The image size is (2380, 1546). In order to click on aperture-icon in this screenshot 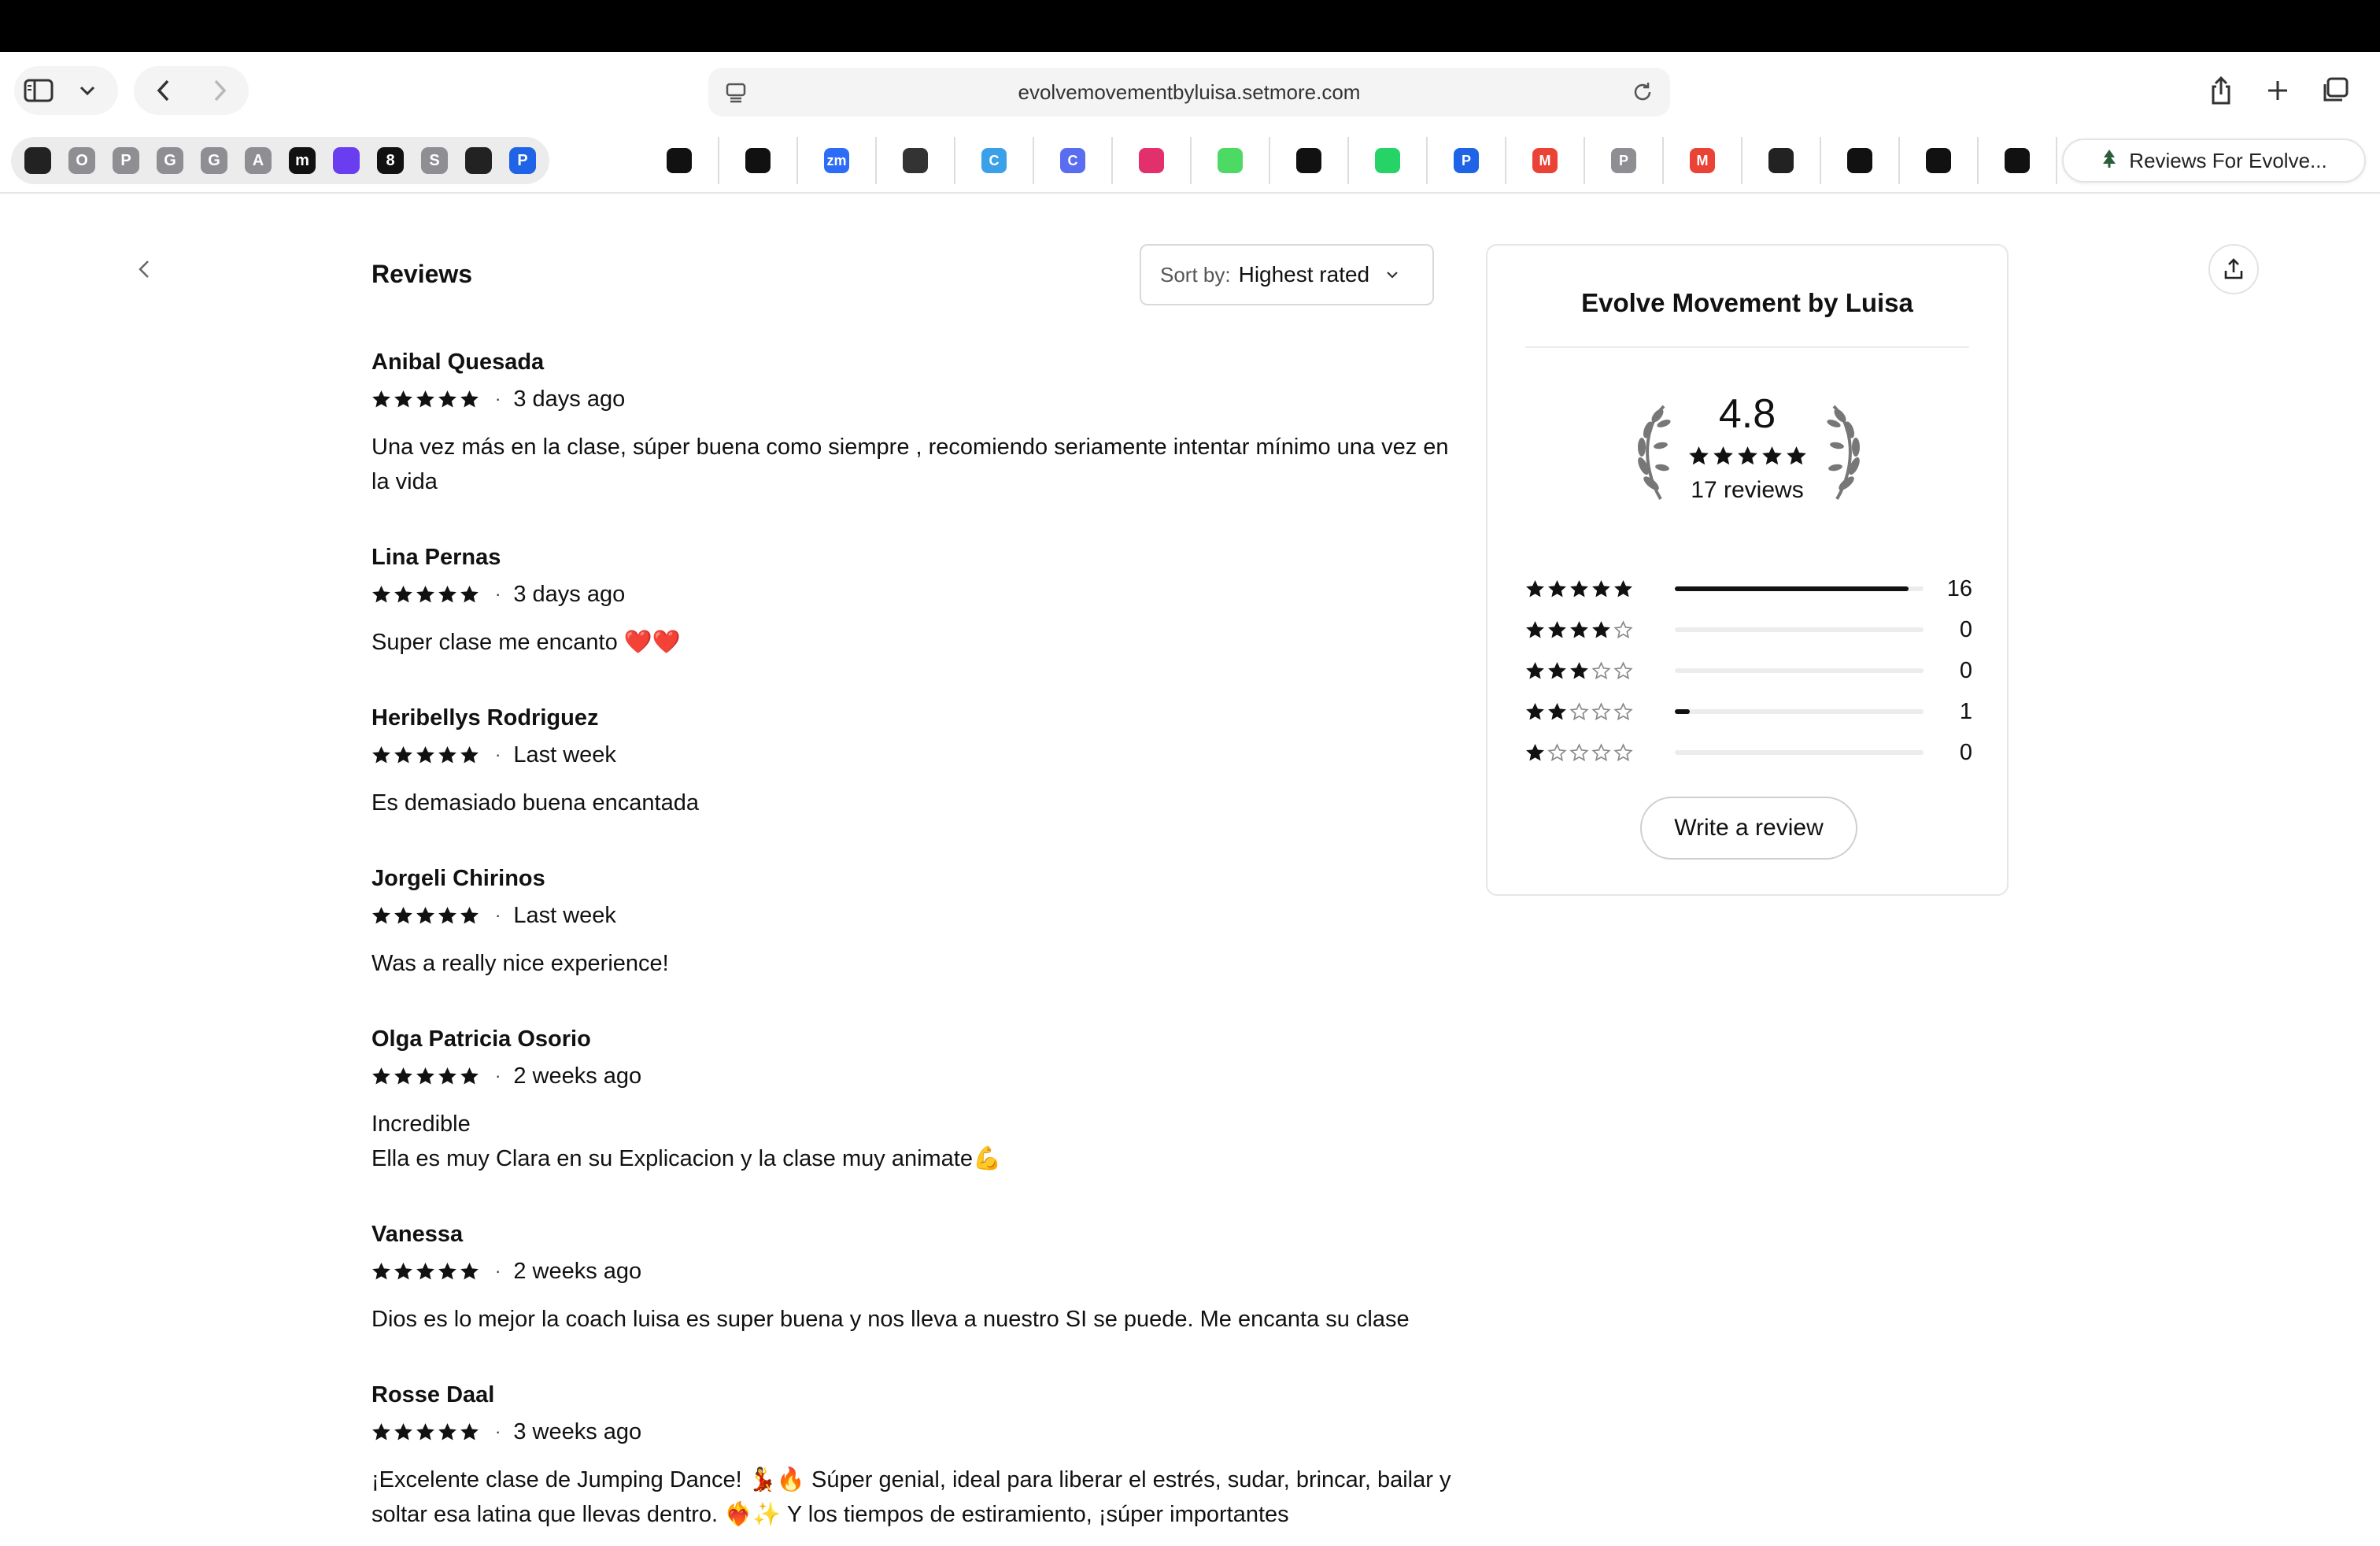, I will do `click(1781, 160)`.